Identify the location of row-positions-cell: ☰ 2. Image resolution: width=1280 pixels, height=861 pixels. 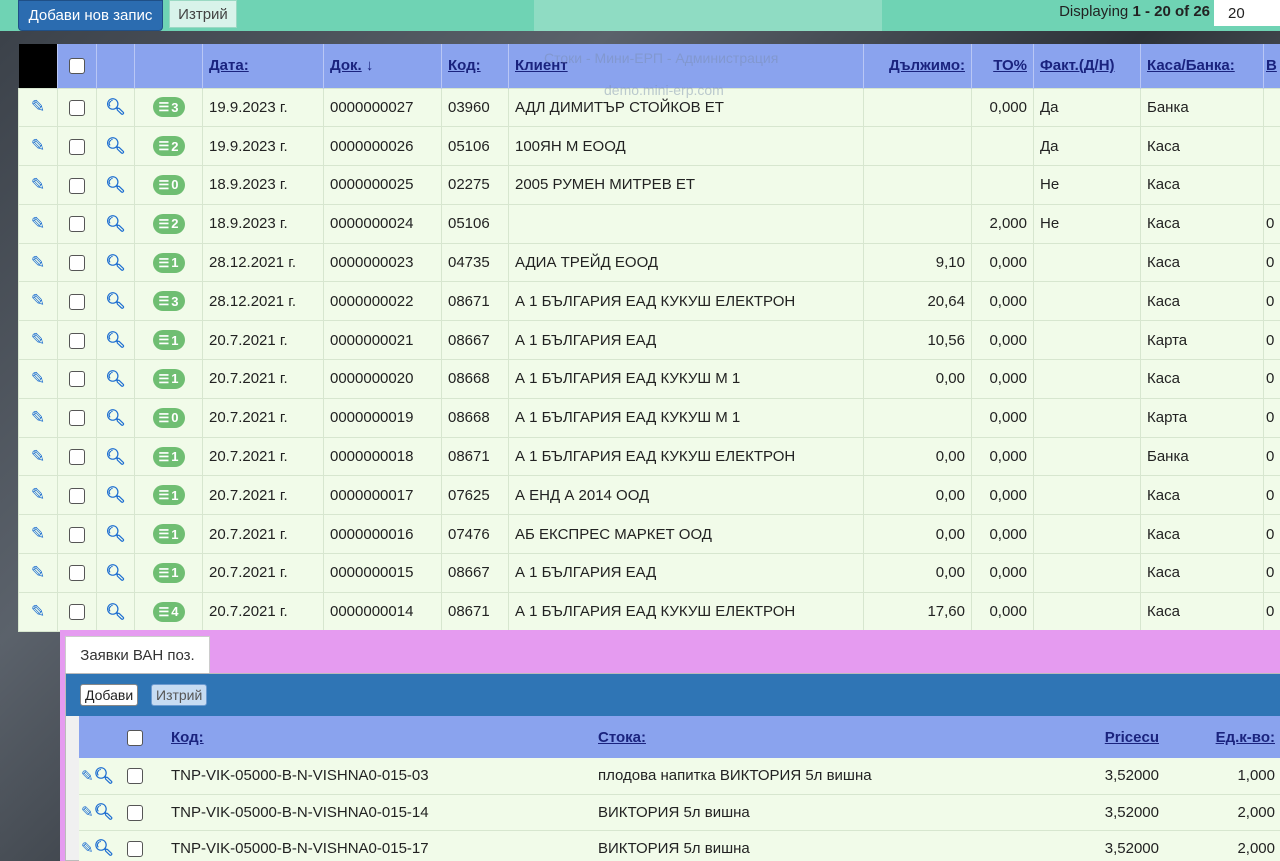
(168, 146).